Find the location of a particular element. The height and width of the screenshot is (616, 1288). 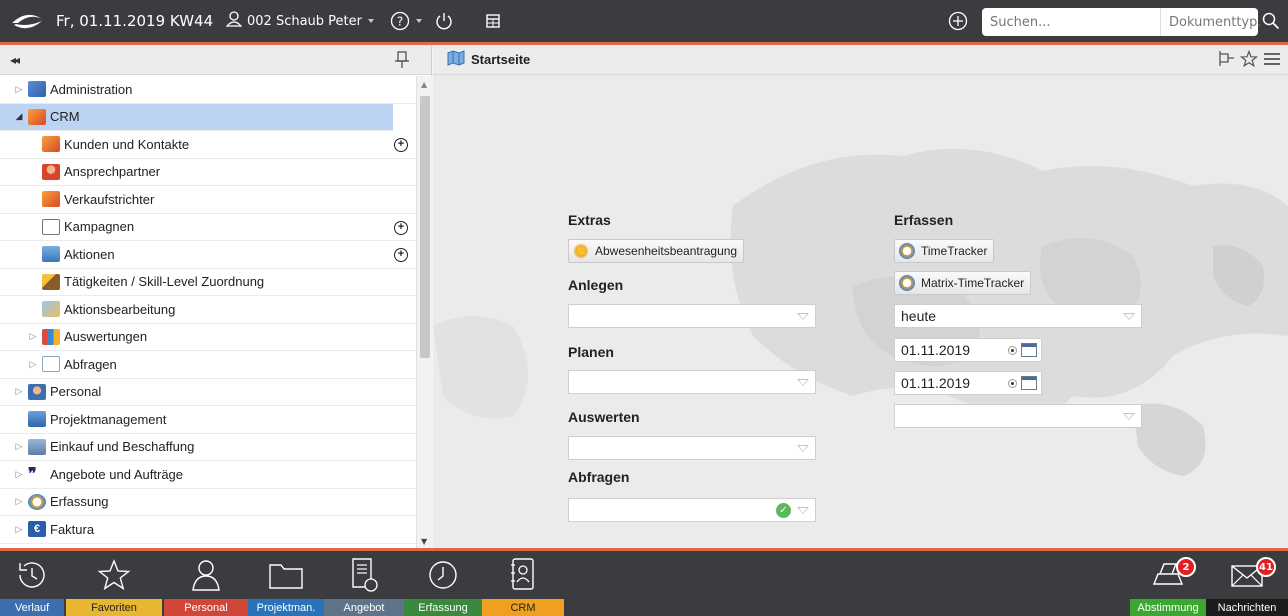

collapse-icon: ◢ is located at coordinates (19, 116).